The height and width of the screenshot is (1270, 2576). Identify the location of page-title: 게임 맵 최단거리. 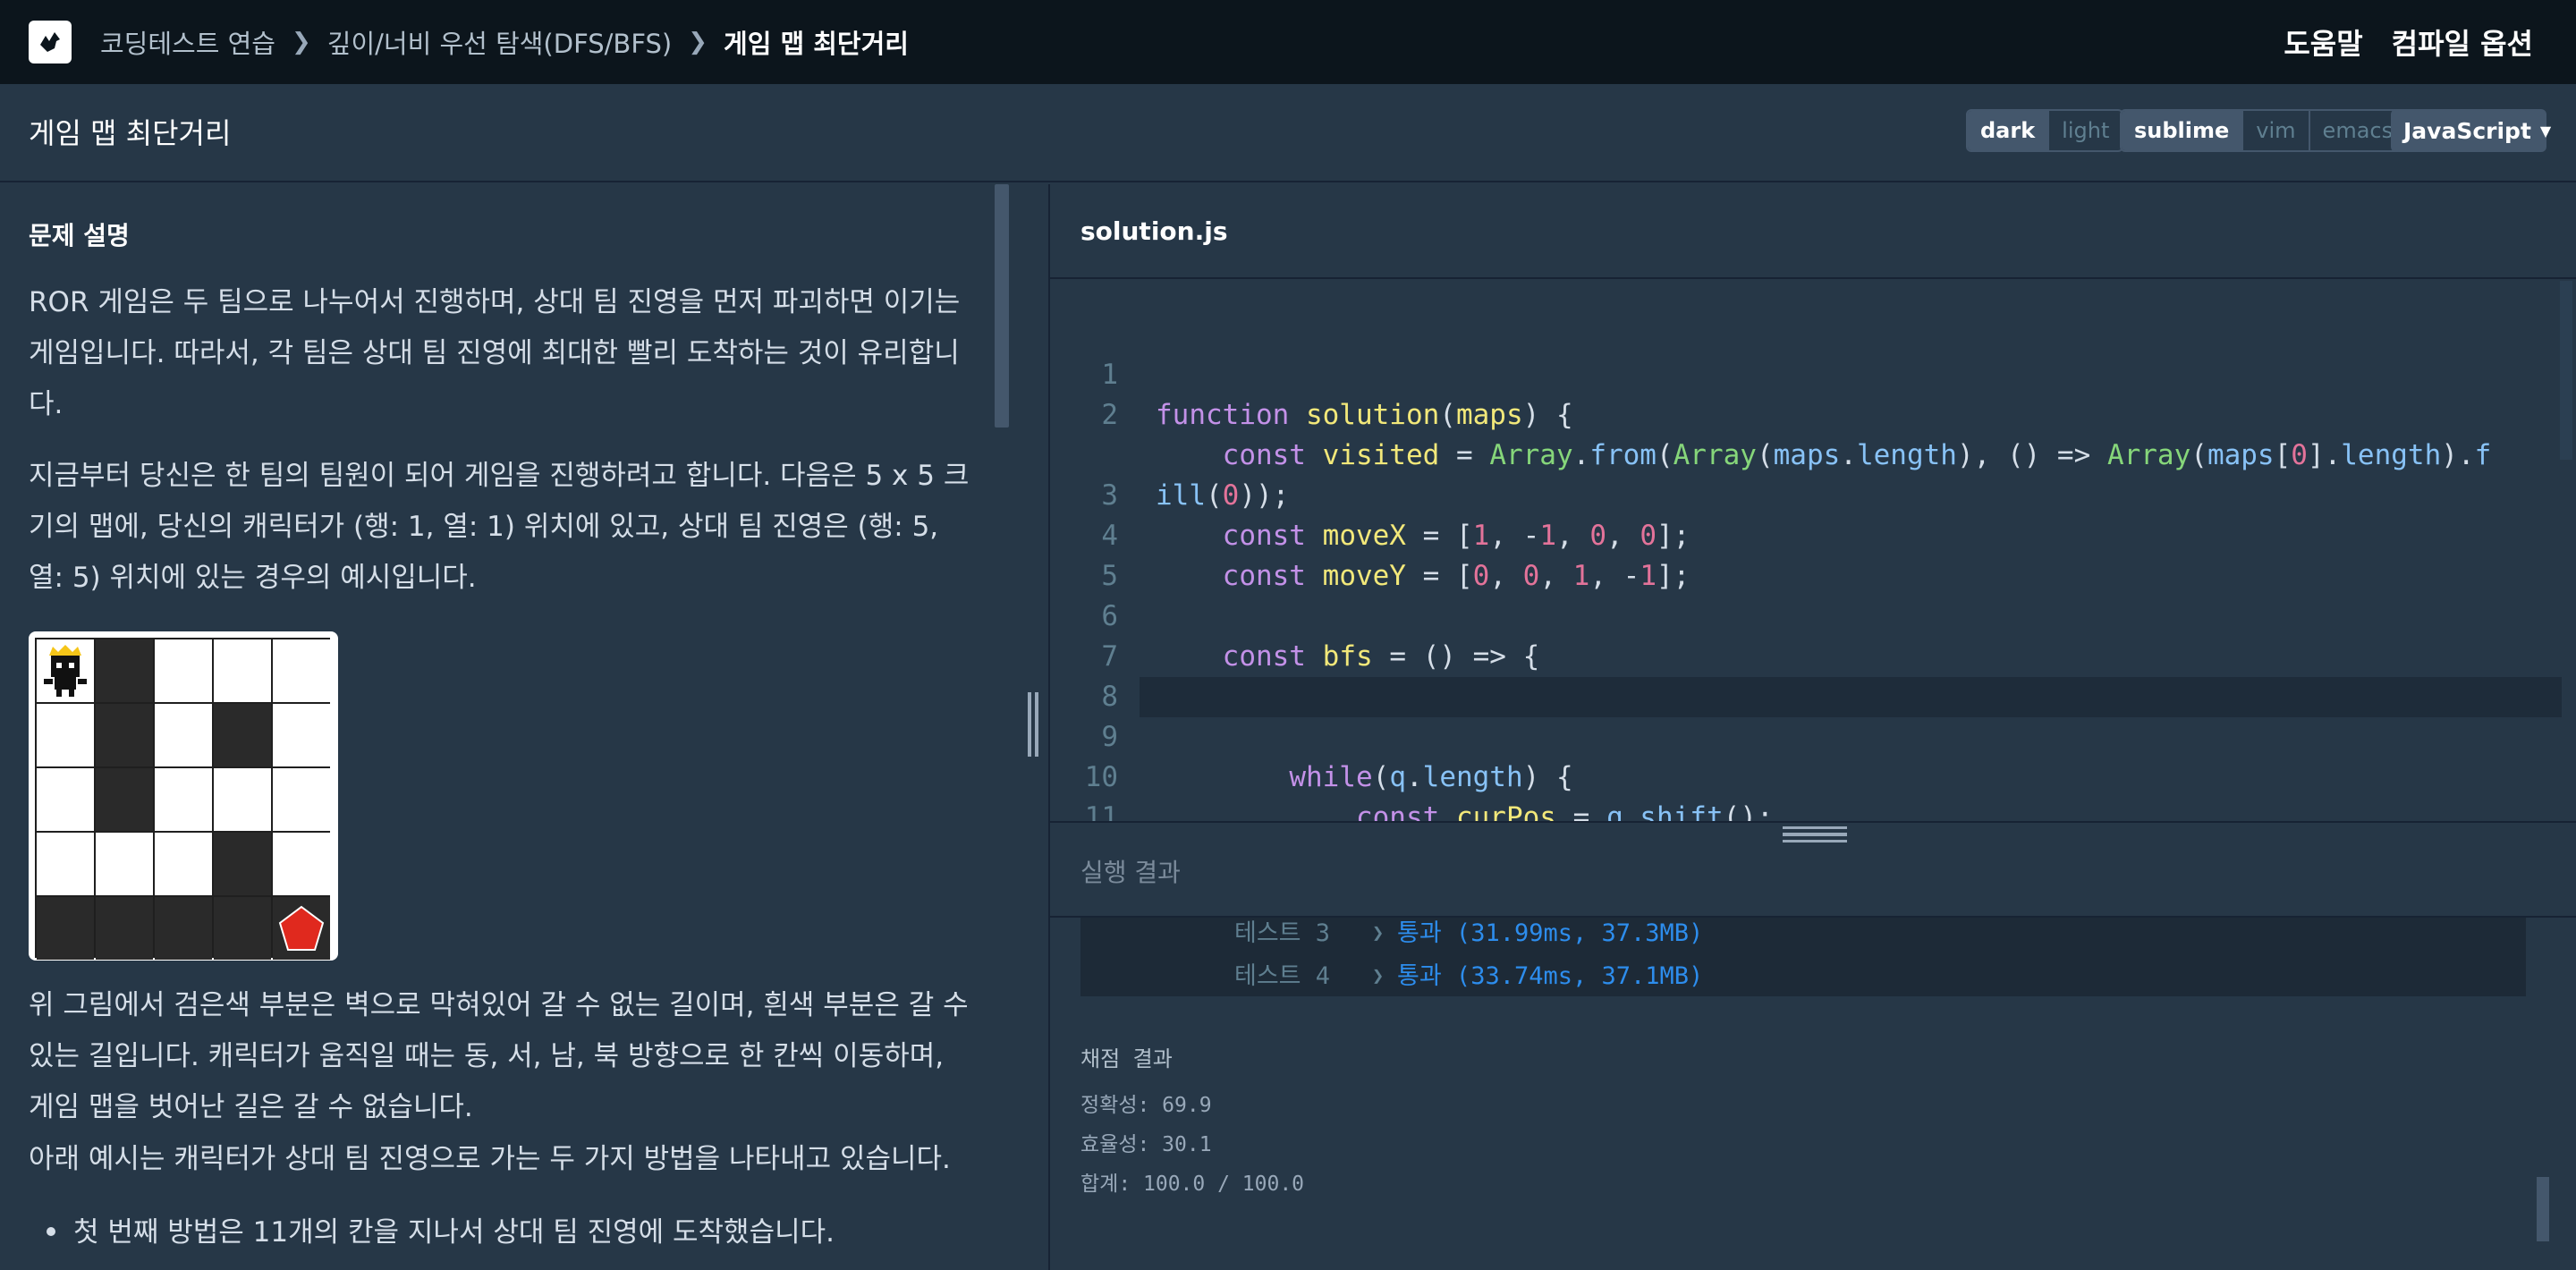
(130, 133).